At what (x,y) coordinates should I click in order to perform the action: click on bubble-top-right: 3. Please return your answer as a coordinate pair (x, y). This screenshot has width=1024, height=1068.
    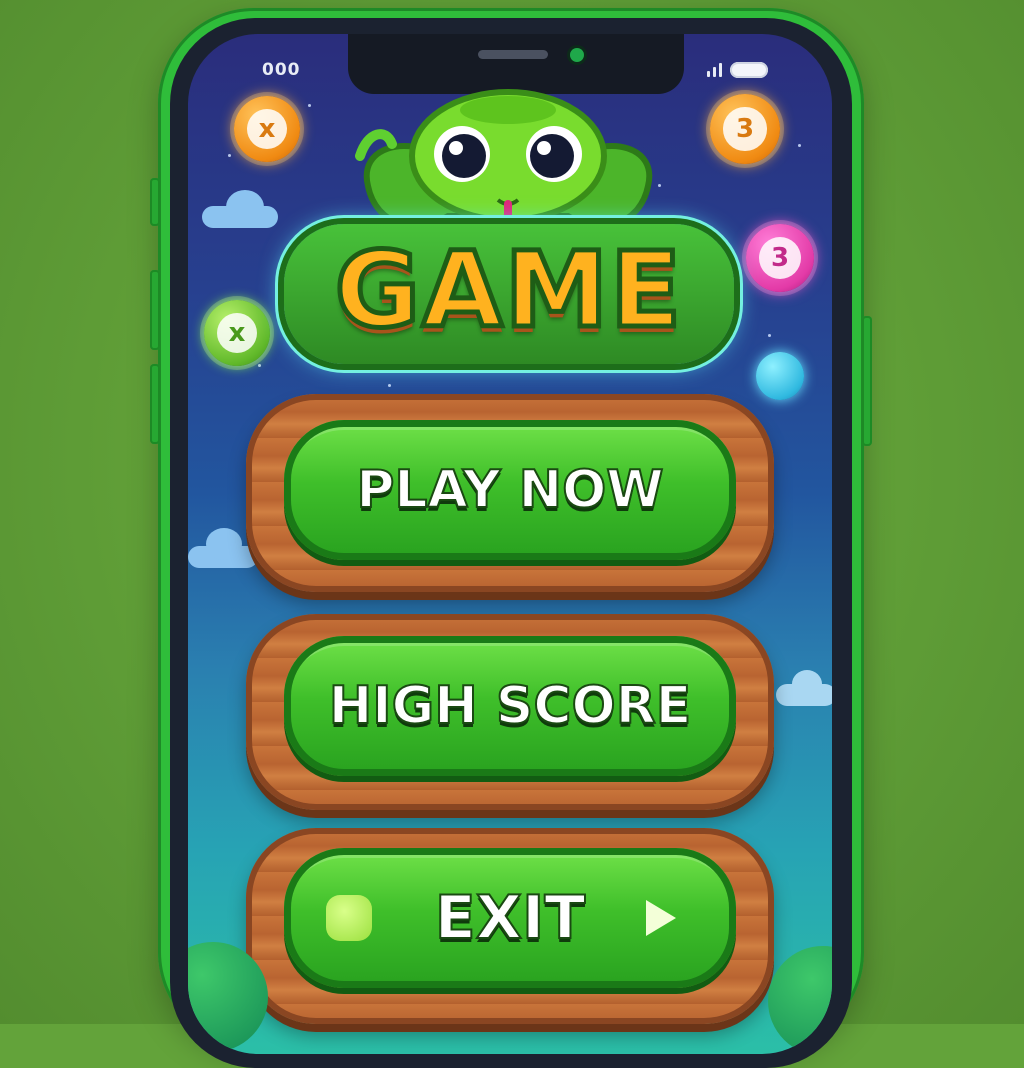
    Looking at the image, I should click on (745, 129).